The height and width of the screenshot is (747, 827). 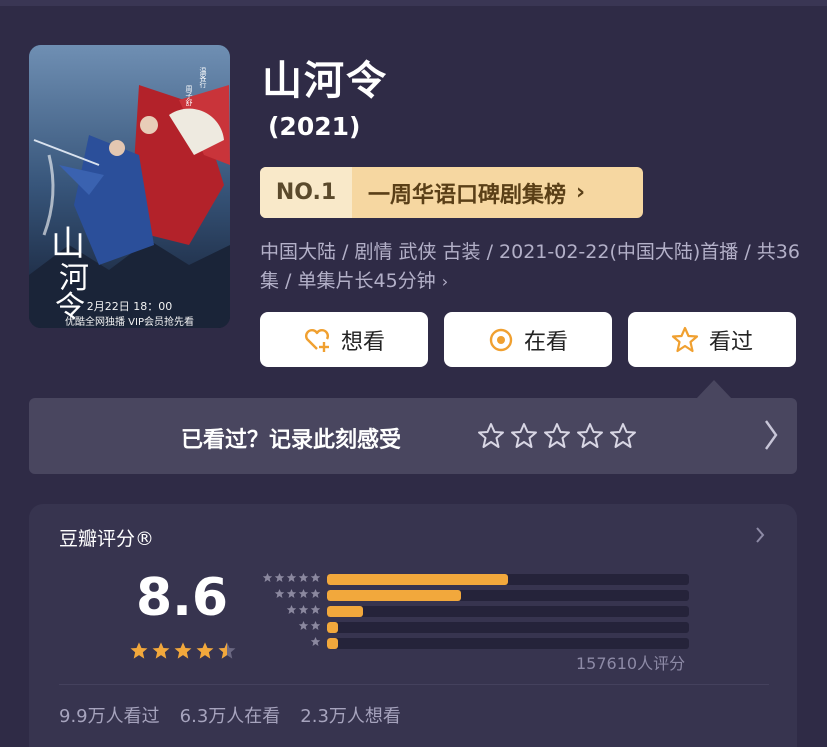 I want to click on record-star-rating, so click(x=557, y=435).